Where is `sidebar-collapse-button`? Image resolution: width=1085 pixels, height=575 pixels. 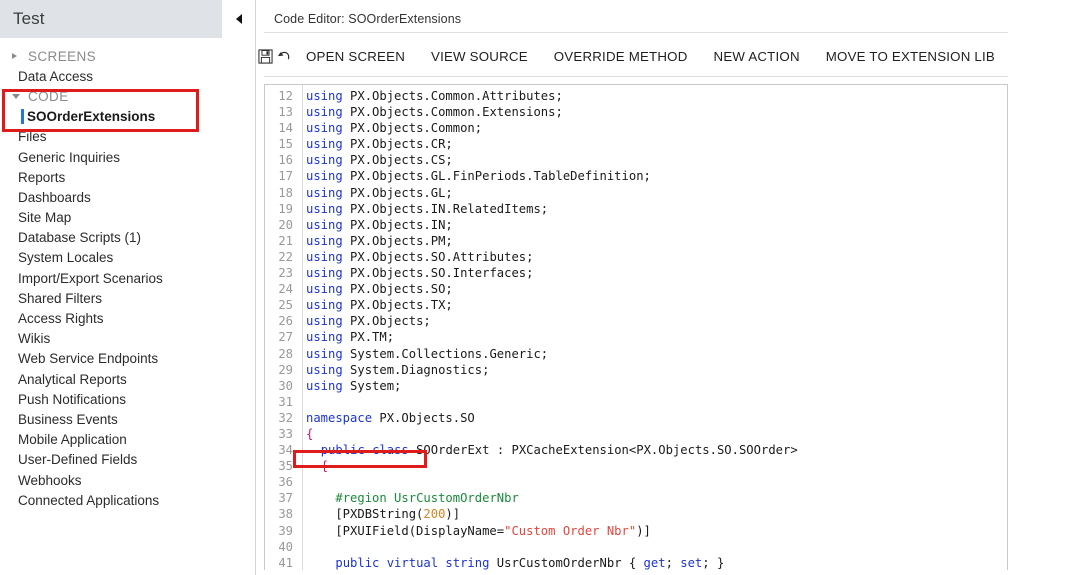 sidebar-collapse-button is located at coordinates (238, 19).